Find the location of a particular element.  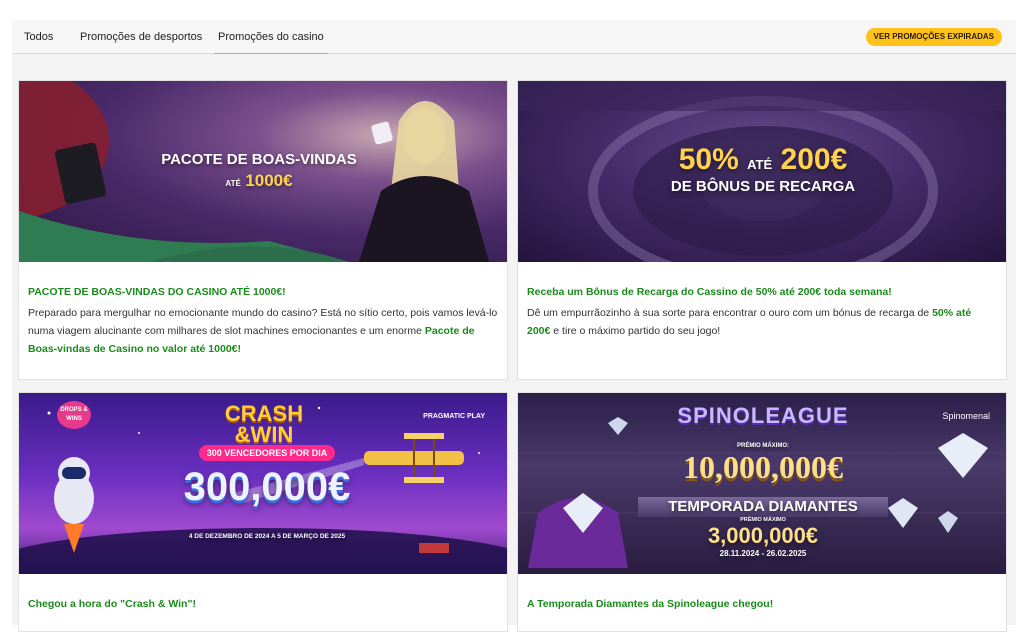

tab-sports-promotions: Promoções de desportos is located at coordinates (141, 37).